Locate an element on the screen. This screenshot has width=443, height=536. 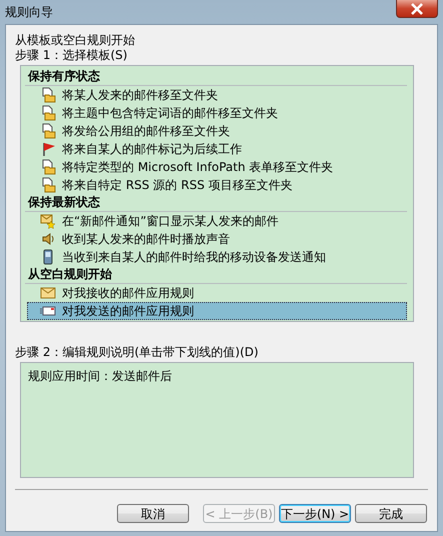
template-item: 将某人发来的邮件移至文件夹 is located at coordinates (217, 95).